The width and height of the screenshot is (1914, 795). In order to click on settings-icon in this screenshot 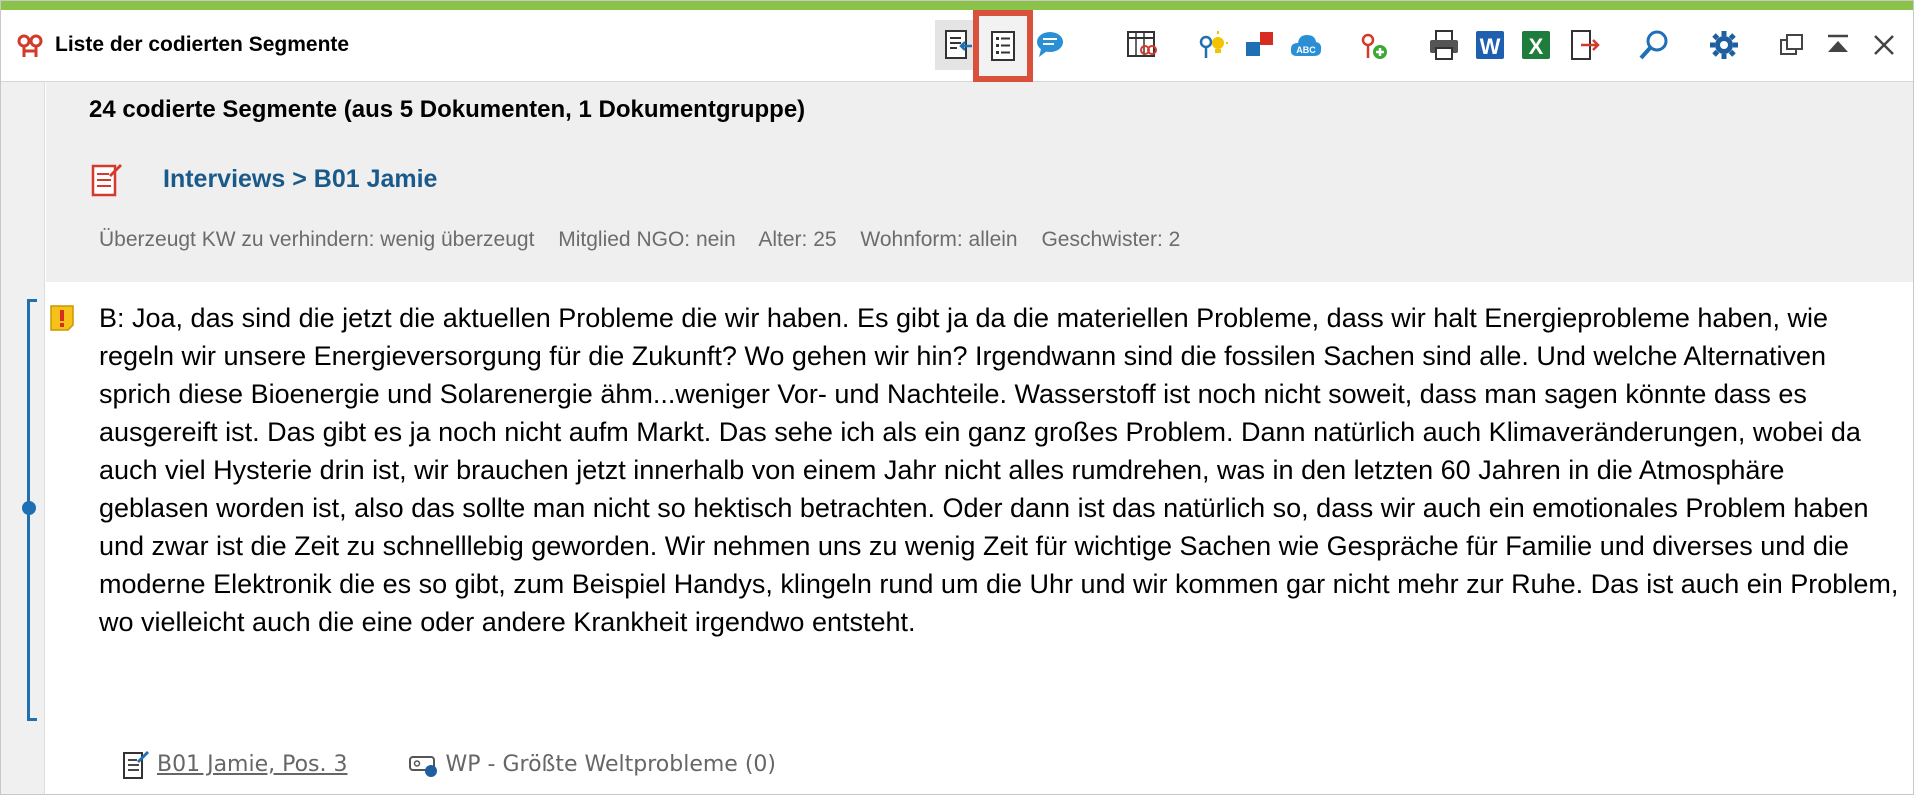, I will do `click(1724, 45)`.